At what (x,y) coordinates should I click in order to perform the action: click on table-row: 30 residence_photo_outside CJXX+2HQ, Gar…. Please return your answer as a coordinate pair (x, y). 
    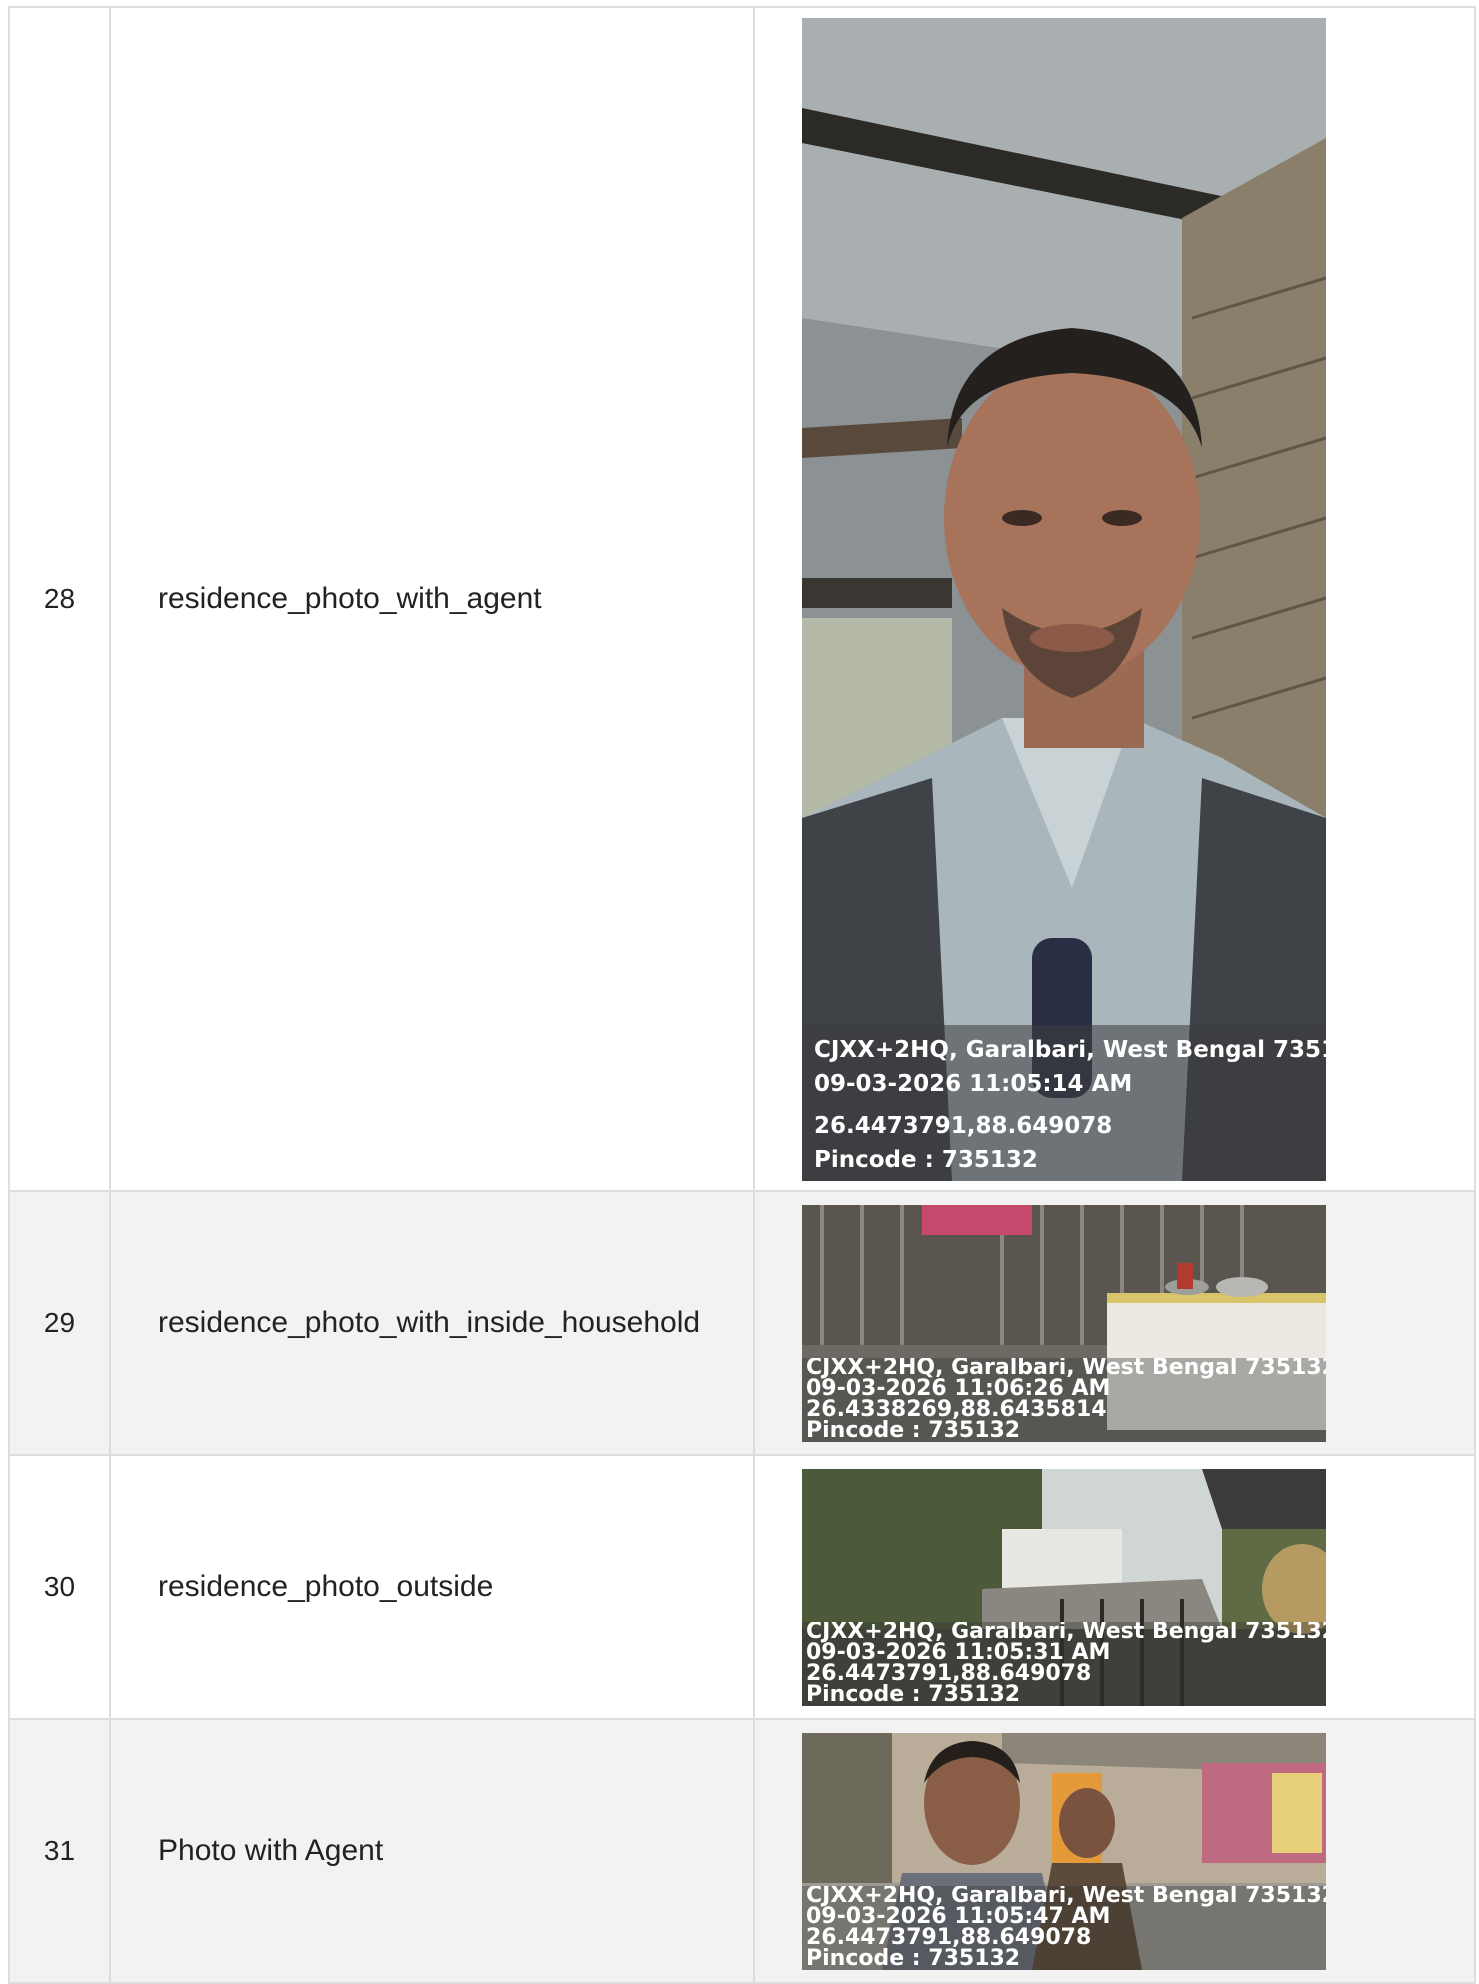
    Looking at the image, I should click on (742, 1587).